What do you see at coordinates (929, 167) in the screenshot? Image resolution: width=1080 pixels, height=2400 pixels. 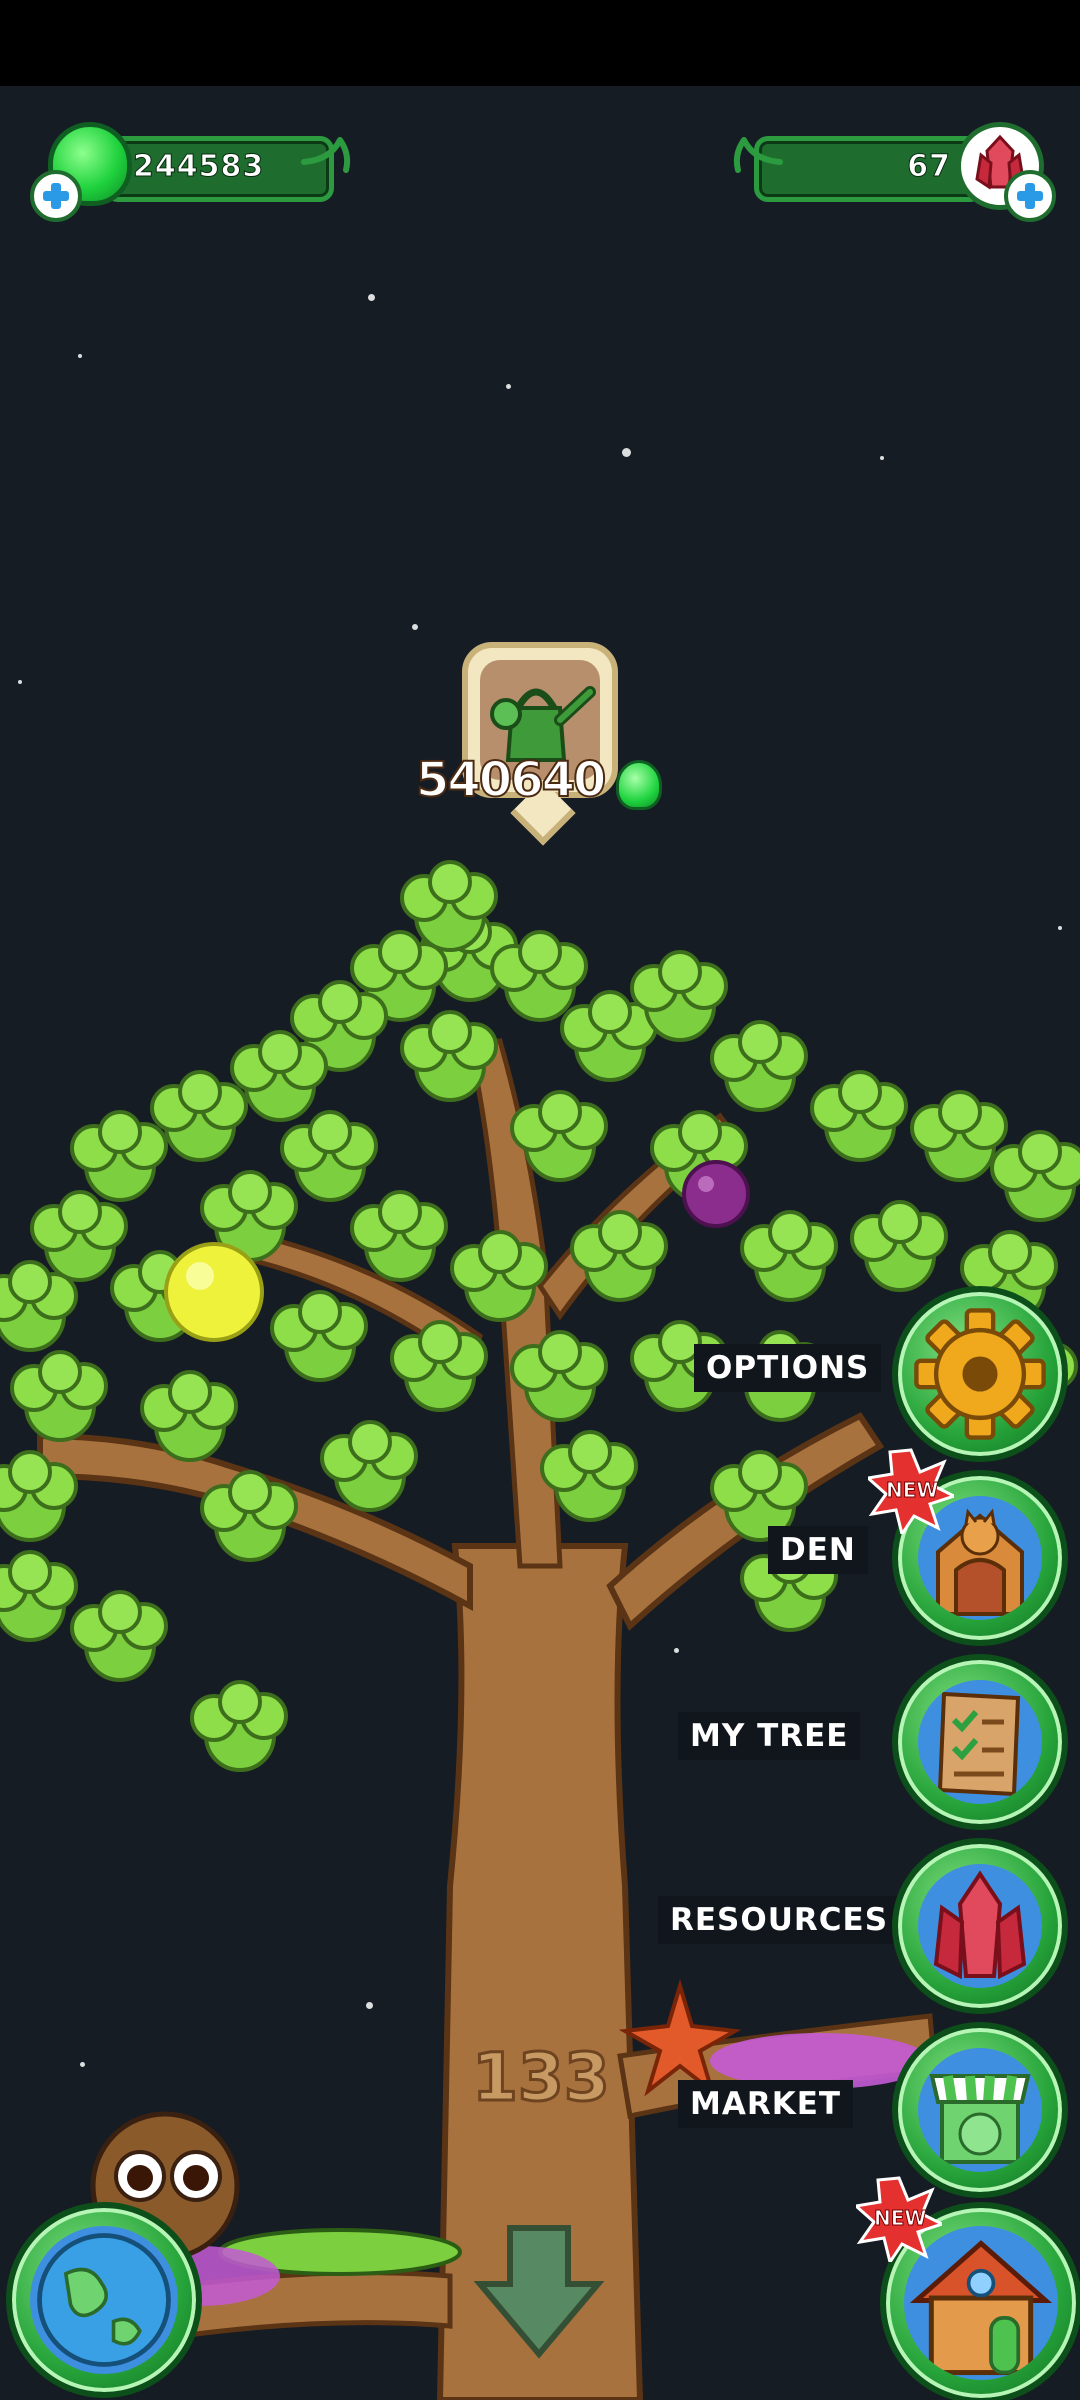 I see `gem-currency-value: 67` at bounding box center [929, 167].